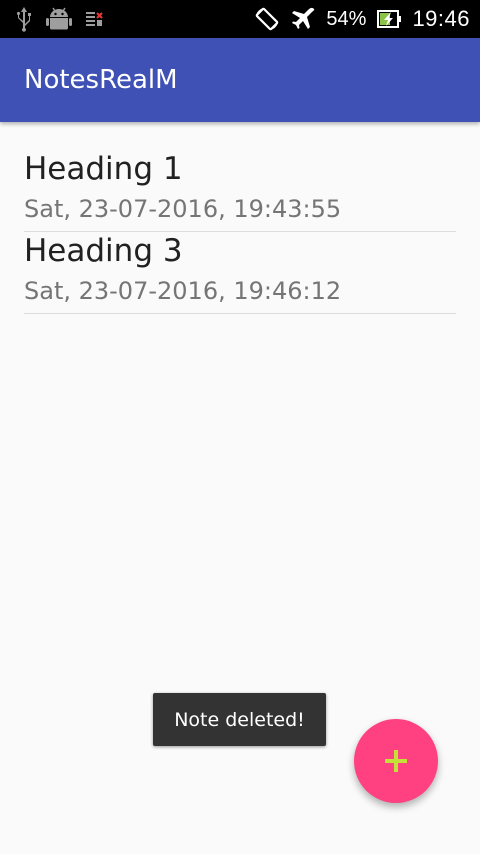 This screenshot has height=854, width=480. Describe the element at coordinates (346, 18) in the screenshot. I see `battery-percent: 54%` at that location.